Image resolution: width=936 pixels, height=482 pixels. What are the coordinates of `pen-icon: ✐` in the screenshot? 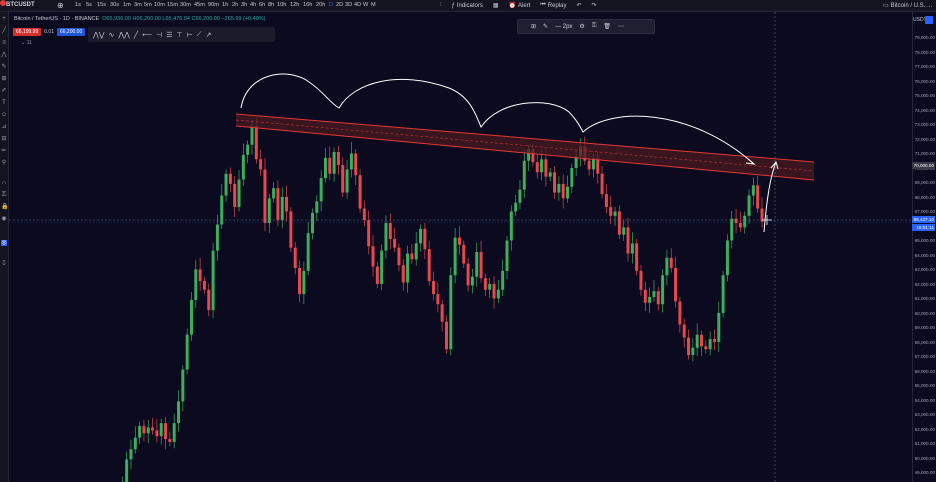 It's located at (4, 91).